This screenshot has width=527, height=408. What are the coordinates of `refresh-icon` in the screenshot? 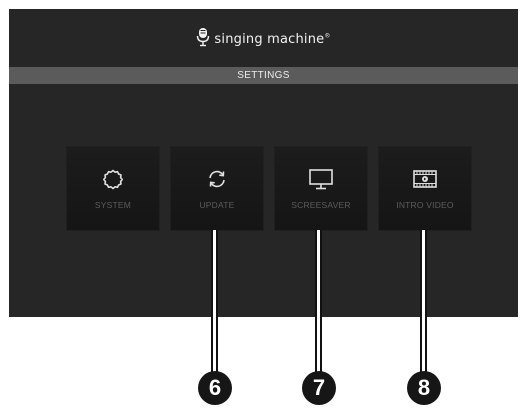 It's located at (217, 179).